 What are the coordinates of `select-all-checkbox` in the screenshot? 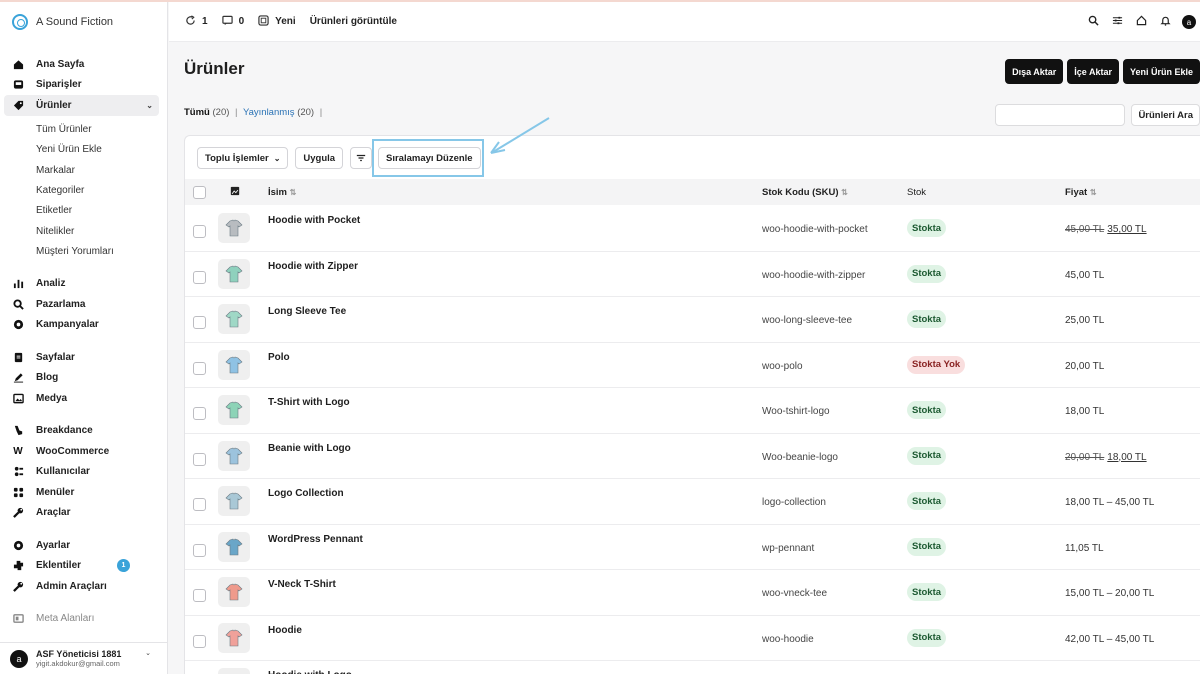 It's located at (199, 192).